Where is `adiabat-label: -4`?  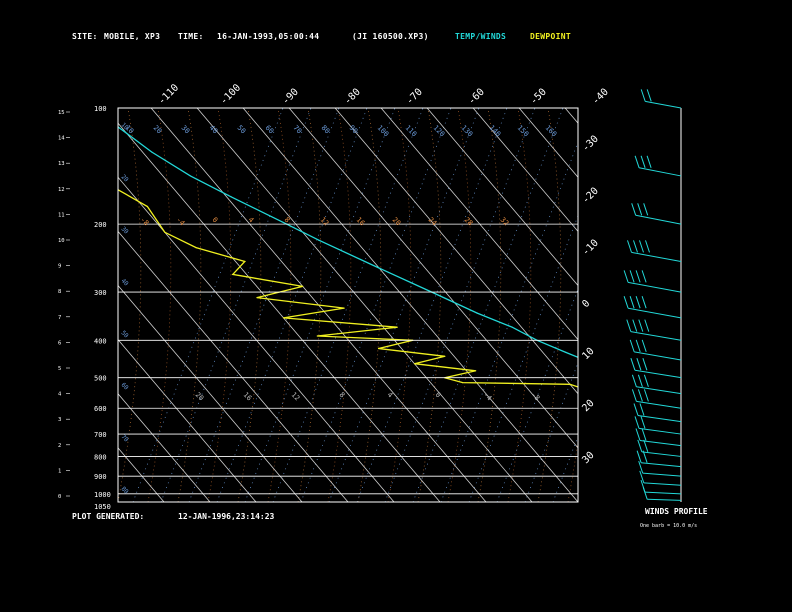
adiabat-label: -4 is located at coordinates (181, 222).